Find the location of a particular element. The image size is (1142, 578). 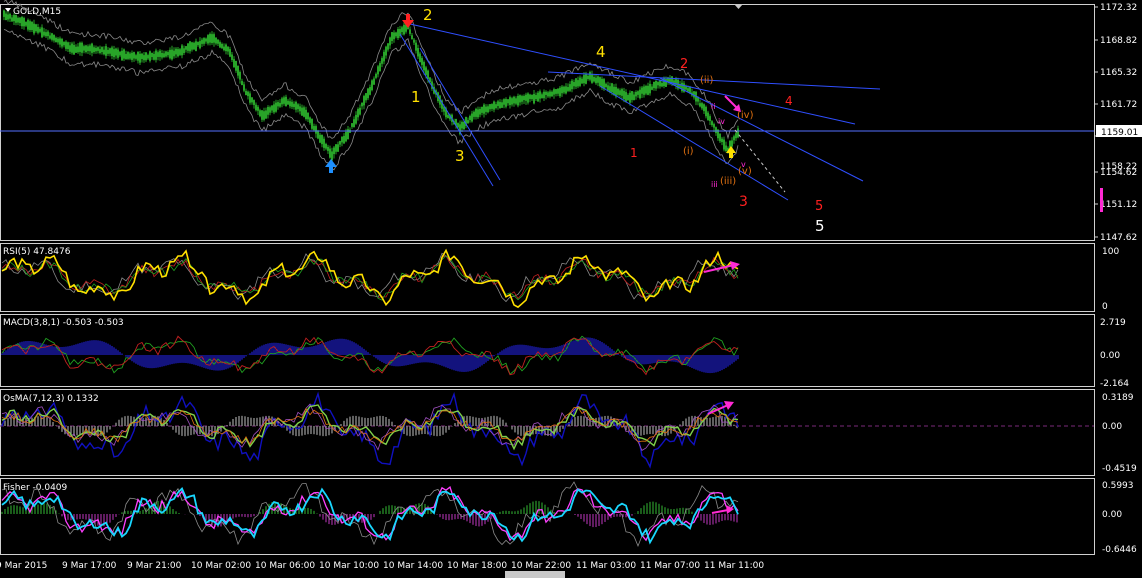

current-price-value: 1159.01 is located at coordinates (1119, 133).